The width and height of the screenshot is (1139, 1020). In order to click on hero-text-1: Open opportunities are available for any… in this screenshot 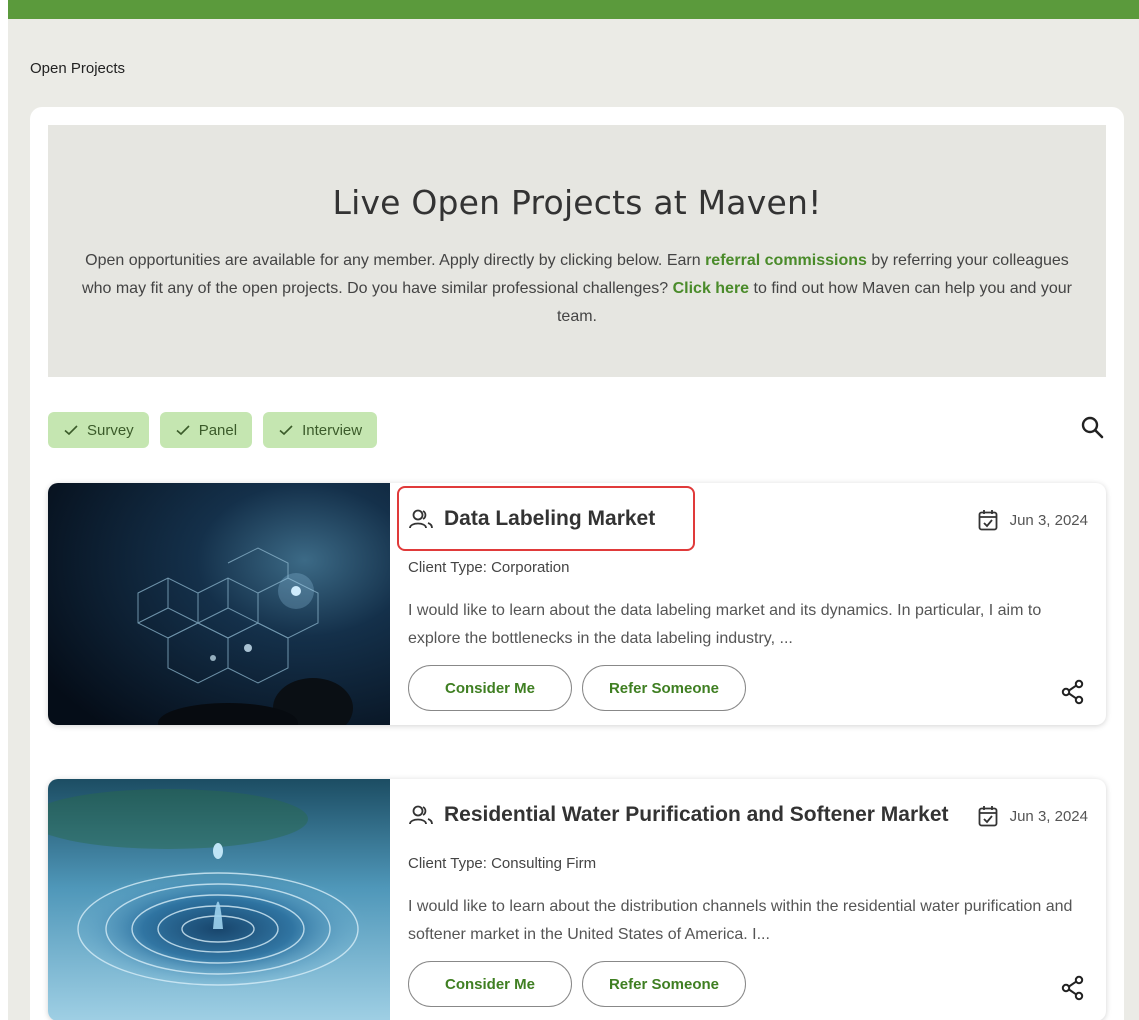, I will do `click(395, 260)`.